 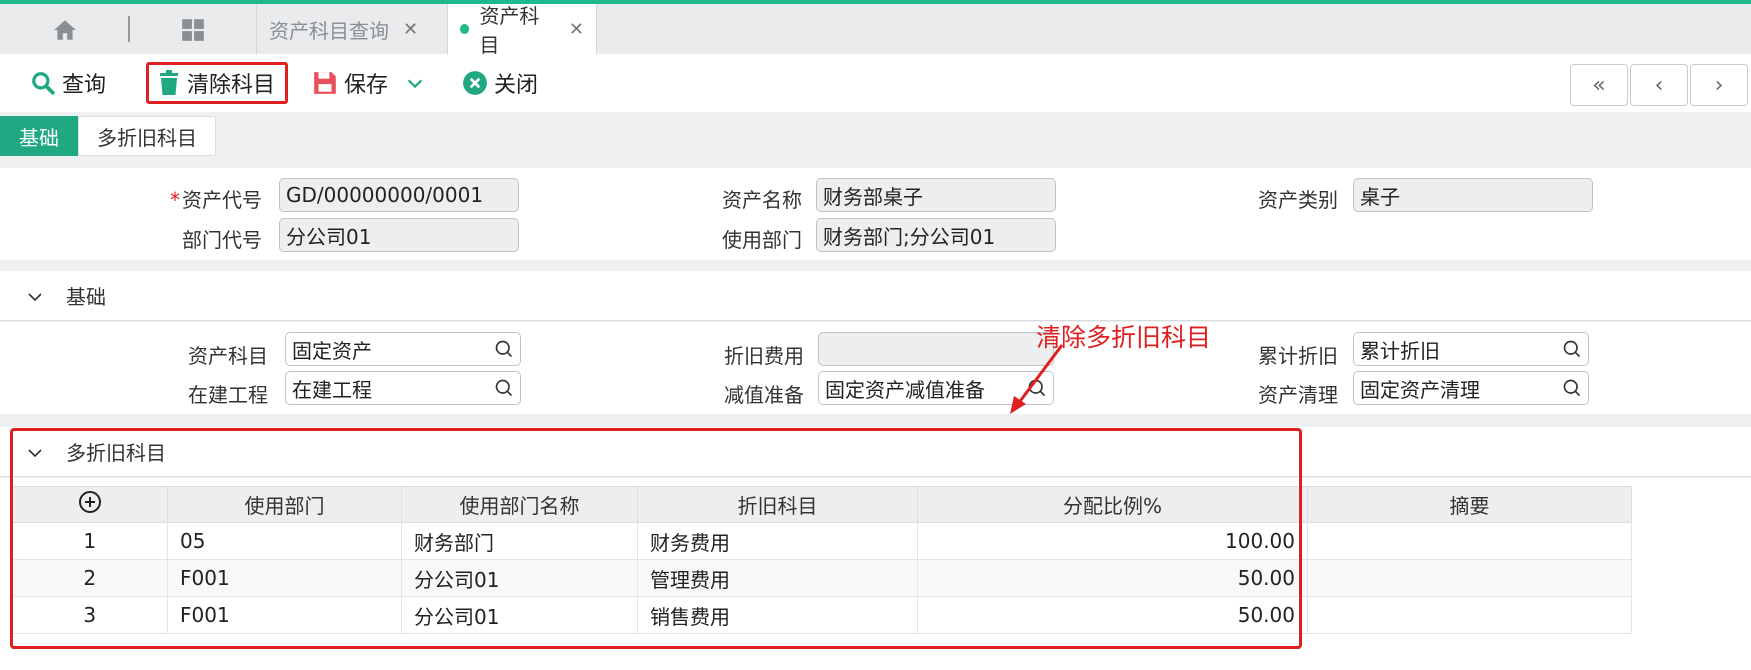 I want to click on active-dot-icon, so click(x=465, y=29).